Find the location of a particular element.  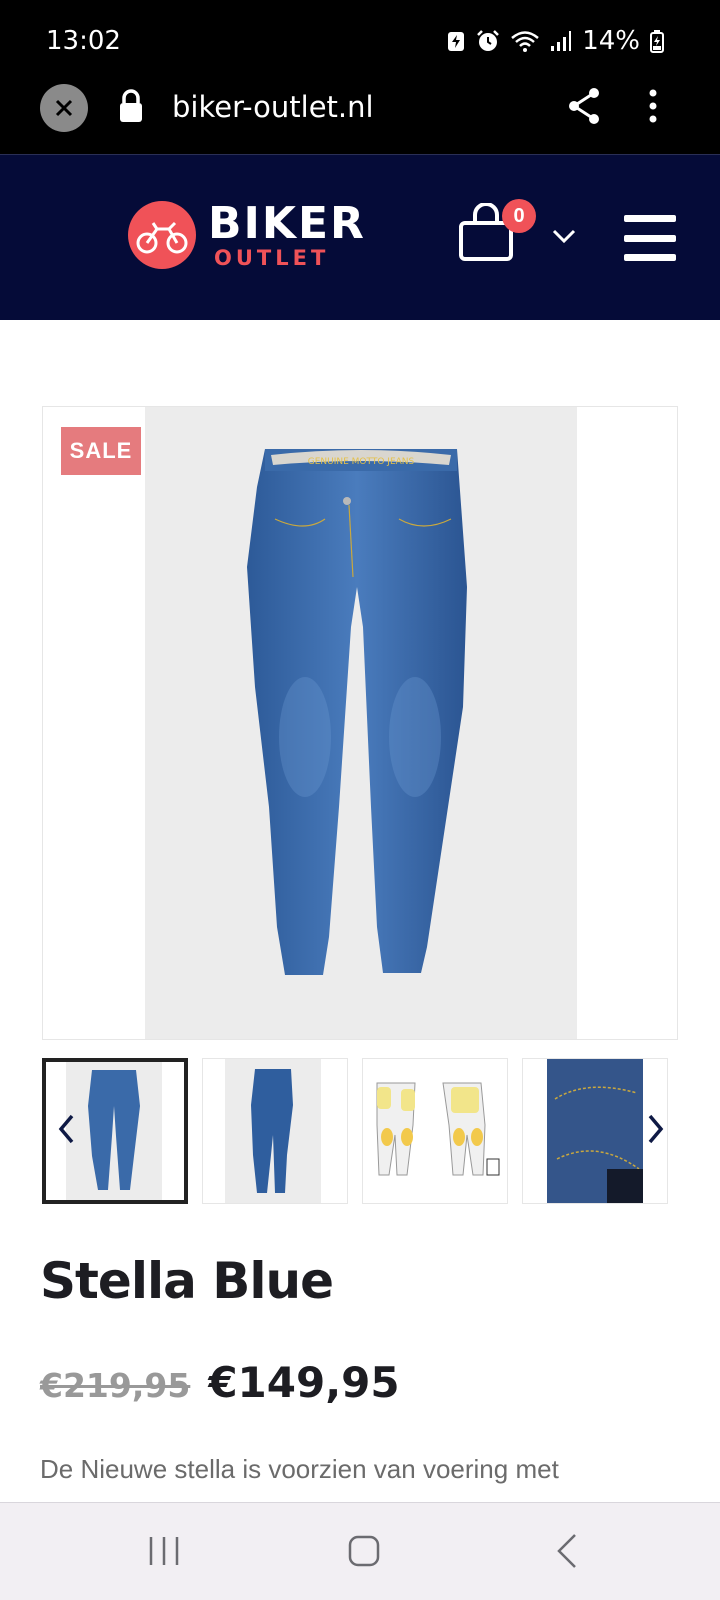

home-icon is located at coordinates (364, 1551).